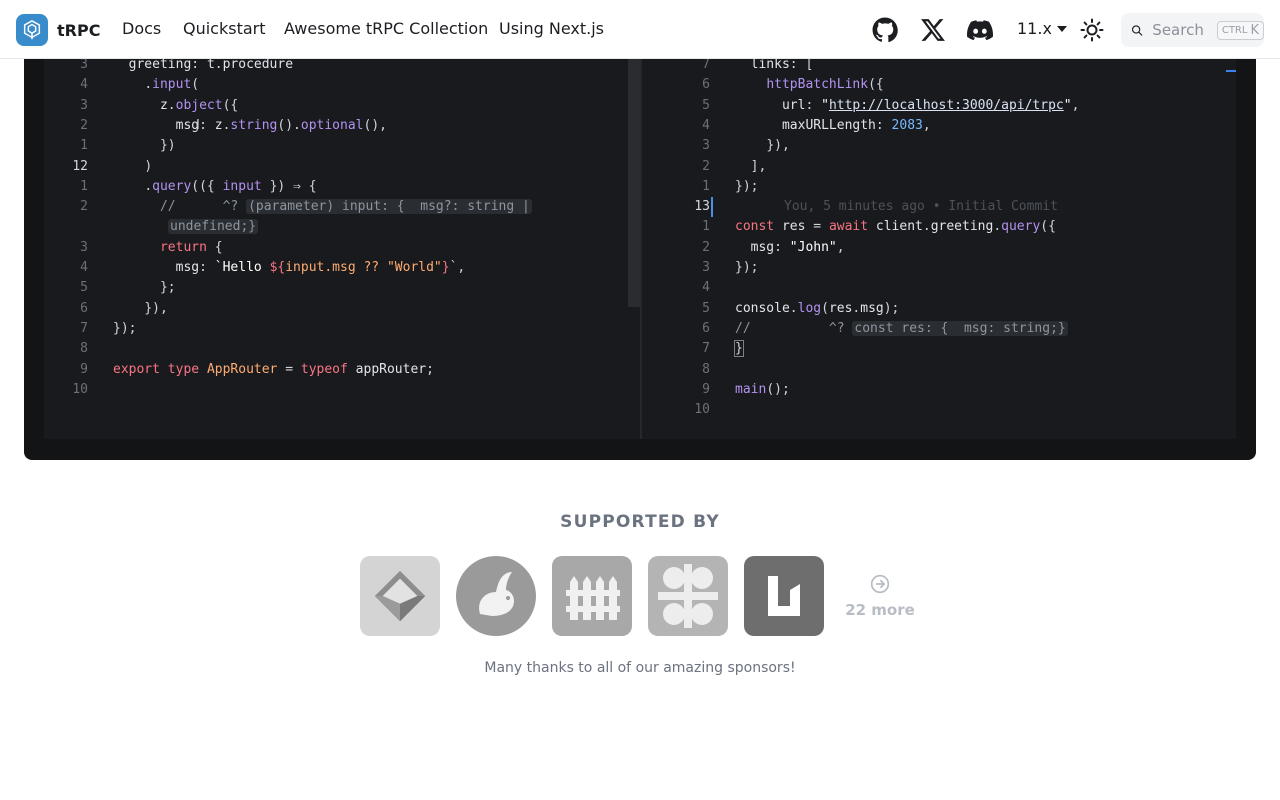  What do you see at coordinates (784, 596) in the screenshot?
I see `sponsor-u-logo` at bounding box center [784, 596].